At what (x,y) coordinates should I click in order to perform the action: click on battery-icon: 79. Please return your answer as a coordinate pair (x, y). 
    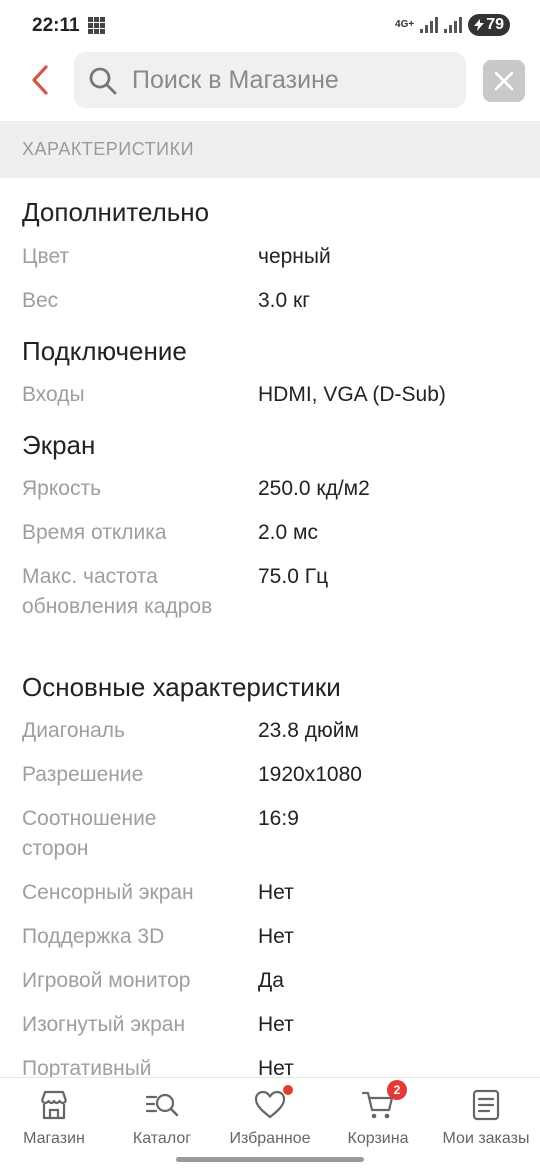
    Looking at the image, I should click on (489, 25).